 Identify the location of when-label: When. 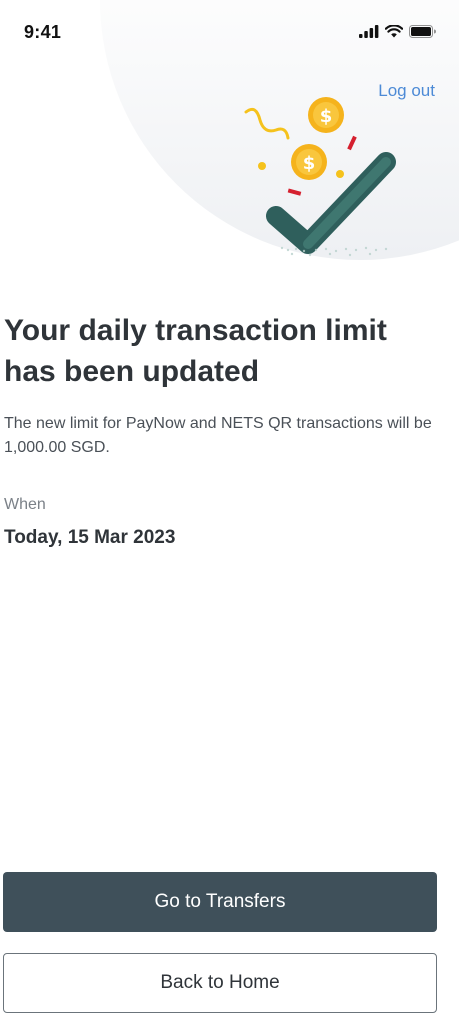
(25, 504).